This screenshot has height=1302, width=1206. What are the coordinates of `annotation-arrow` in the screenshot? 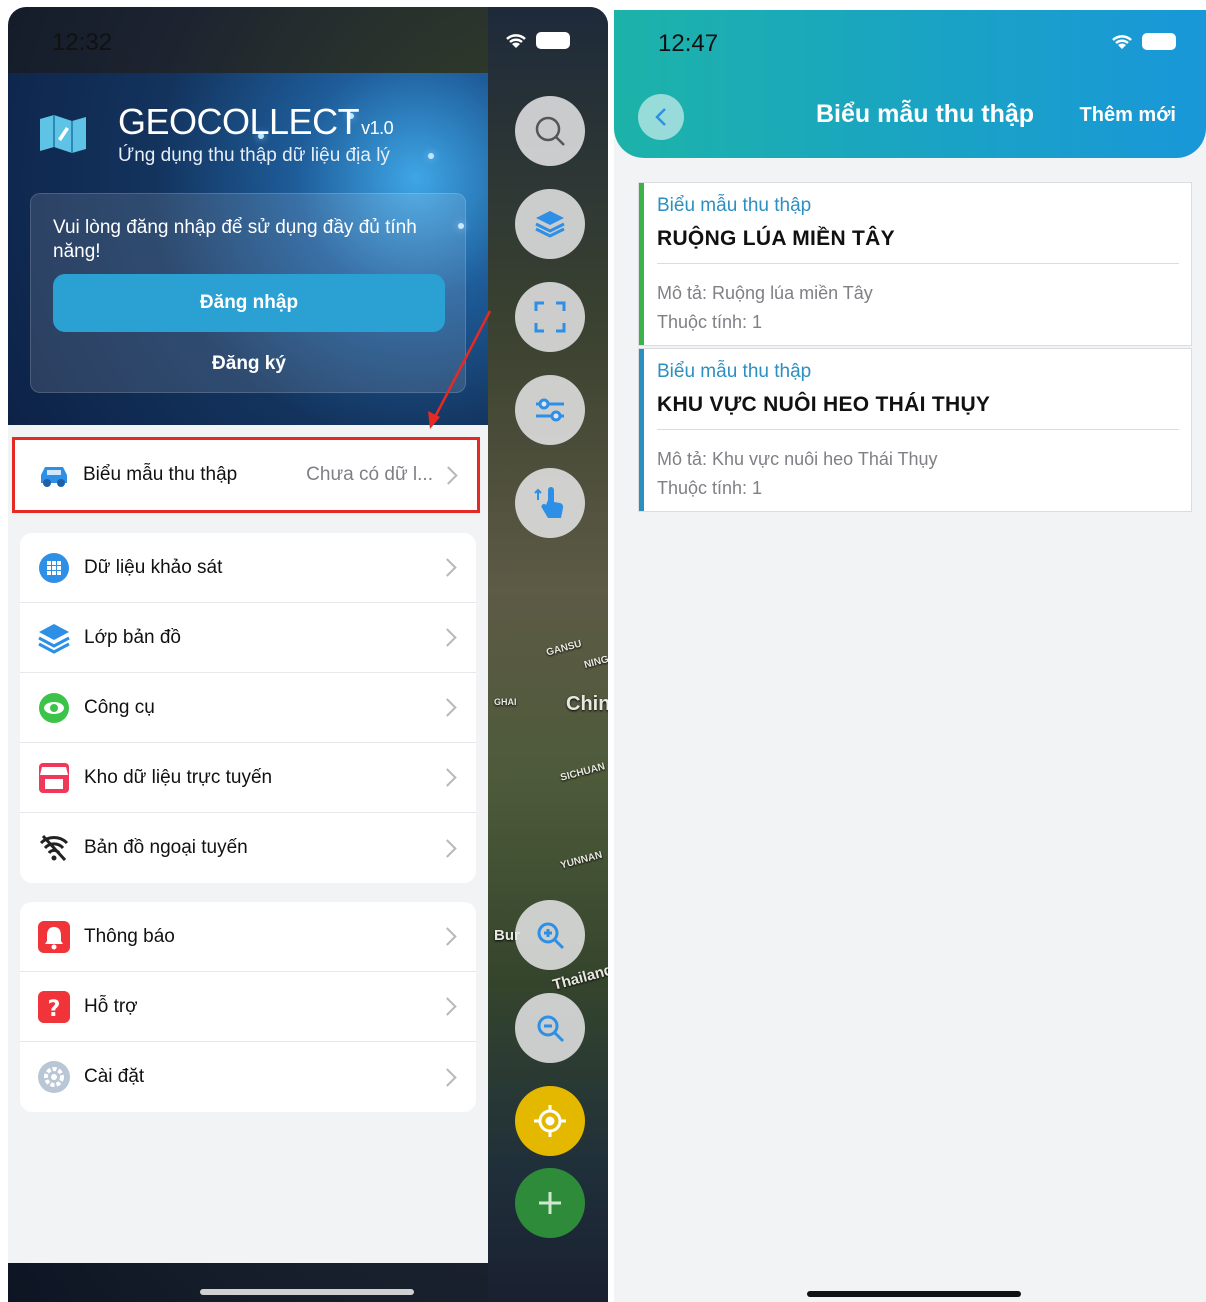 It's located at (460, 369).